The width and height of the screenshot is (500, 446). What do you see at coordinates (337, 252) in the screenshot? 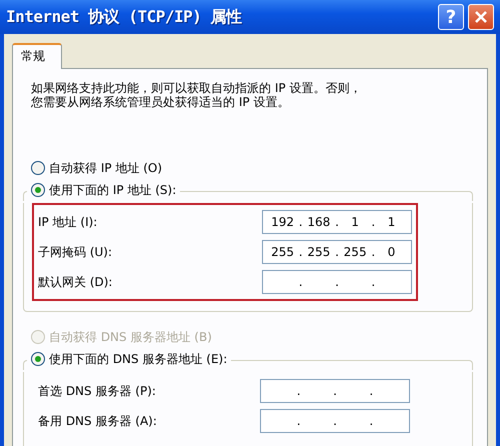
I see `ip-address-field: 255 . 255 . 255 . 0` at bounding box center [337, 252].